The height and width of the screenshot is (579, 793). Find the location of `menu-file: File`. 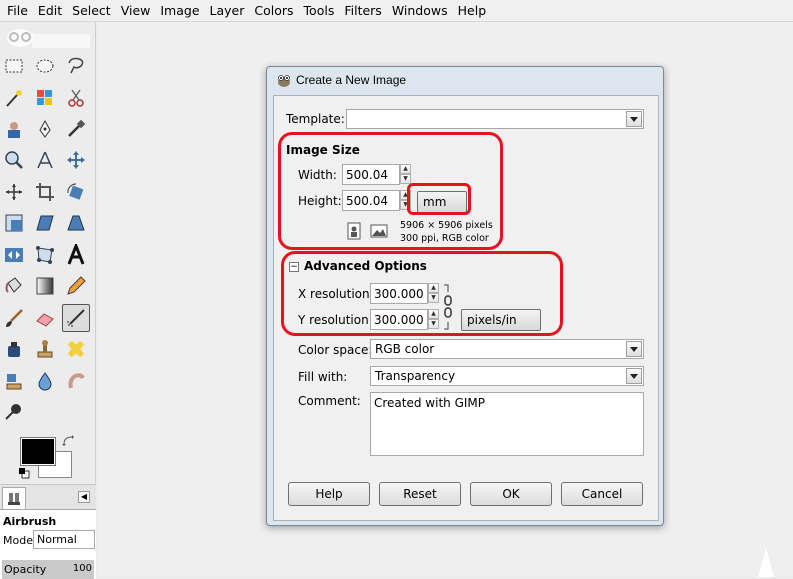

menu-file: File is located at coordinates (17, 11).